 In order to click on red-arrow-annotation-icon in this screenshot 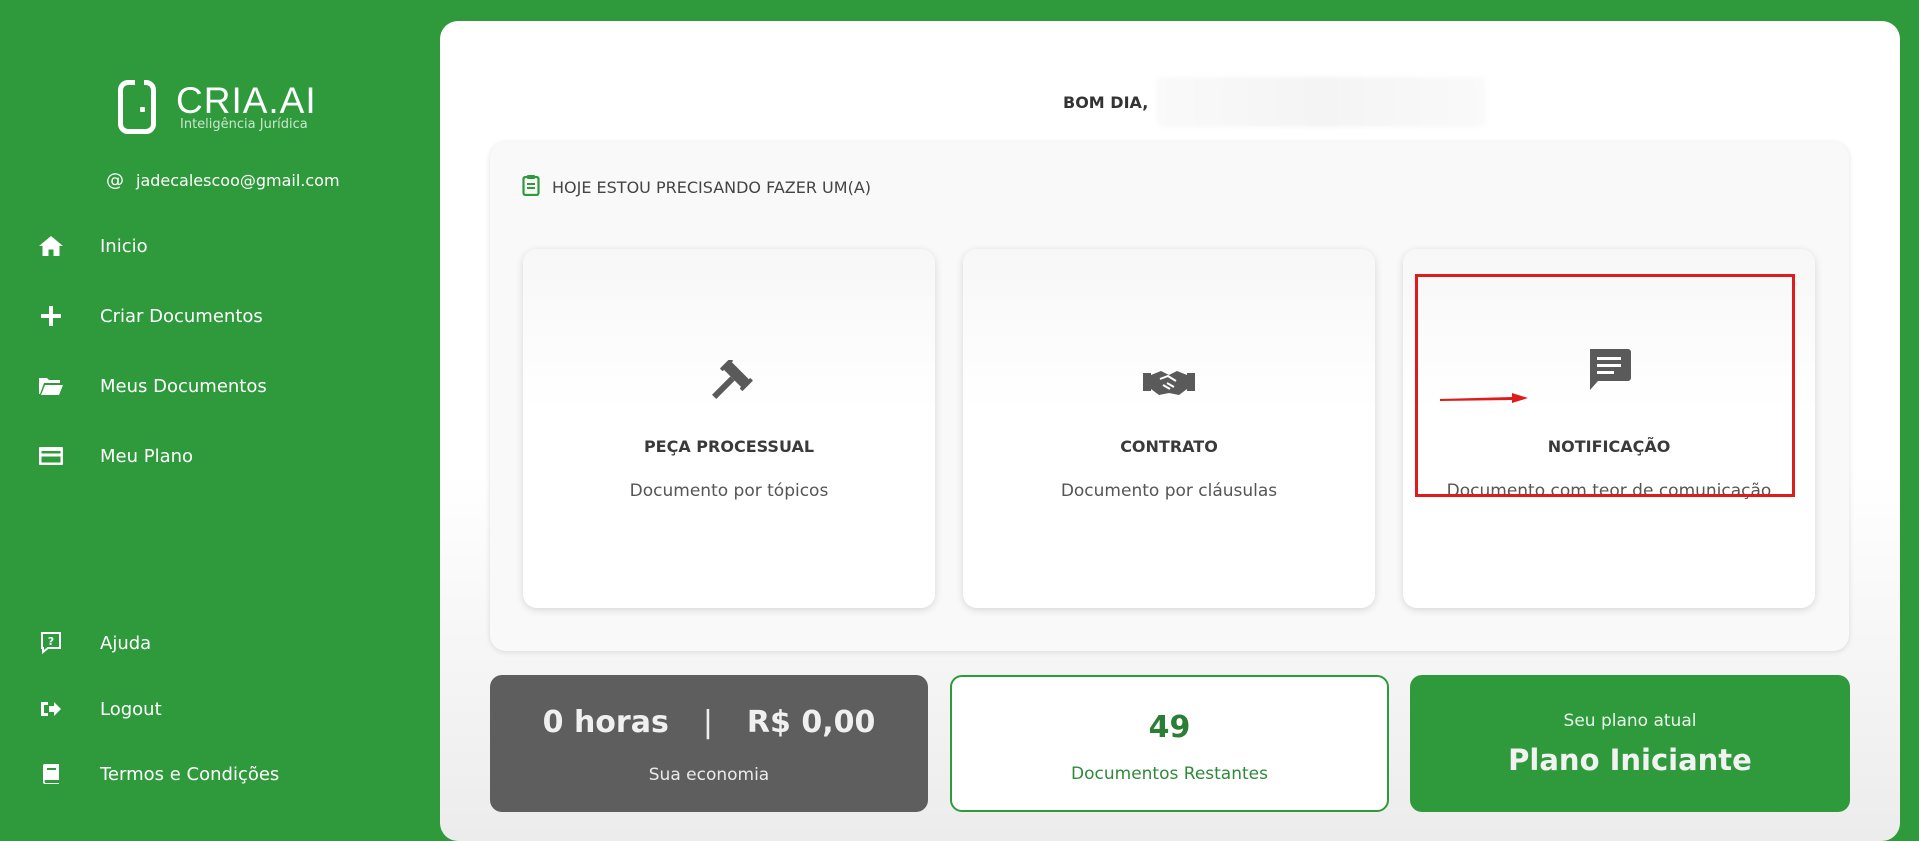, I will do `click(1484, 398)`.